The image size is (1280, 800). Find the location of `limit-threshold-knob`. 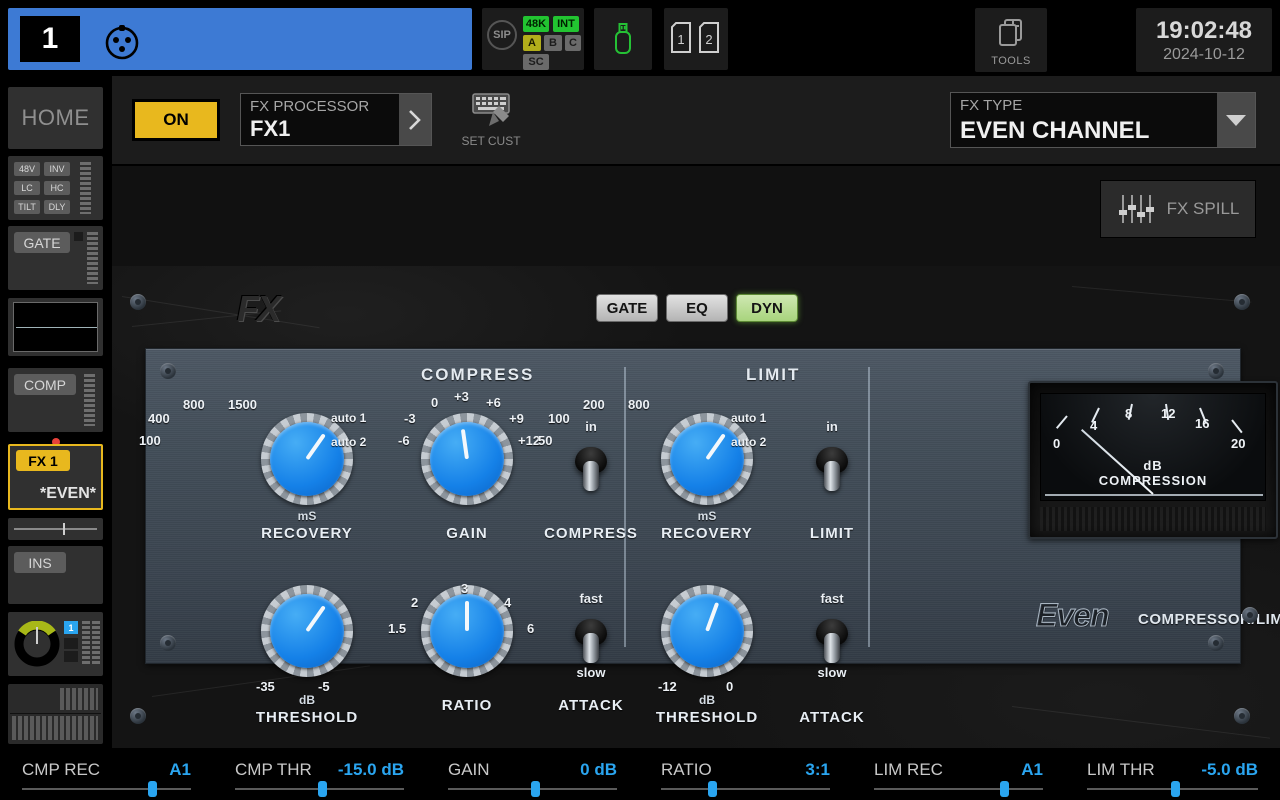

limit-threshold-knob is located at coordinates (707, 631).